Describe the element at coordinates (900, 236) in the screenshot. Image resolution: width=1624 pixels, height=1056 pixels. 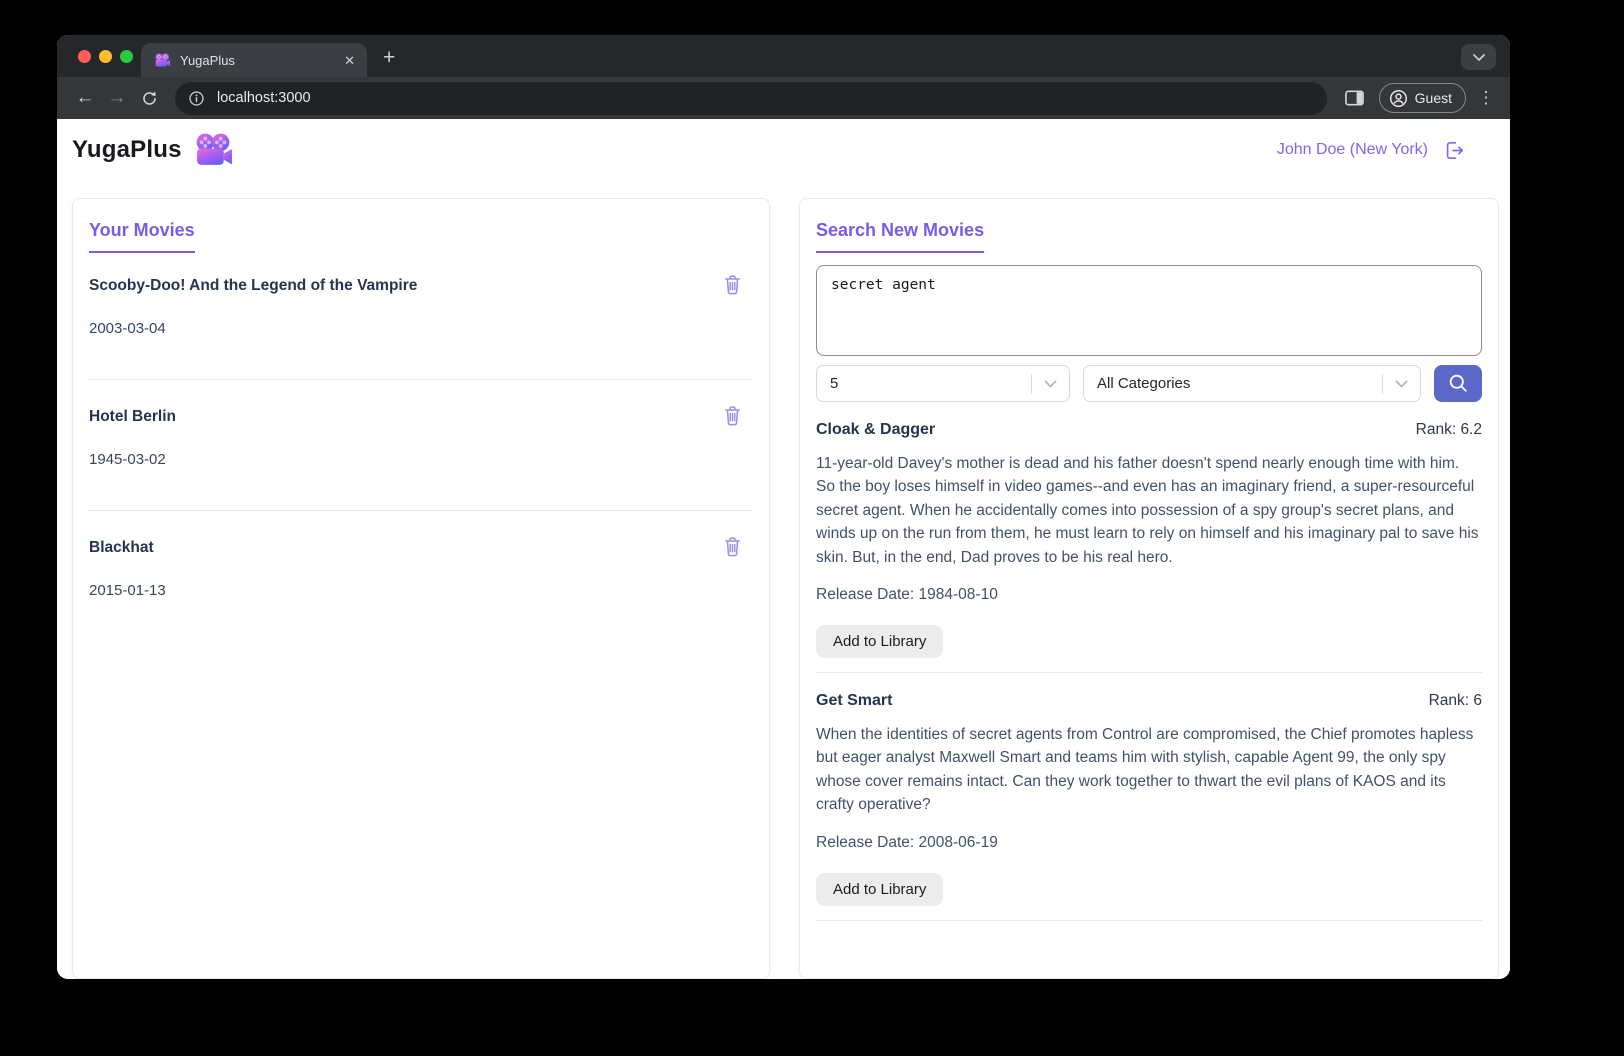
I see `search-heading: Search New Movies` at that location.